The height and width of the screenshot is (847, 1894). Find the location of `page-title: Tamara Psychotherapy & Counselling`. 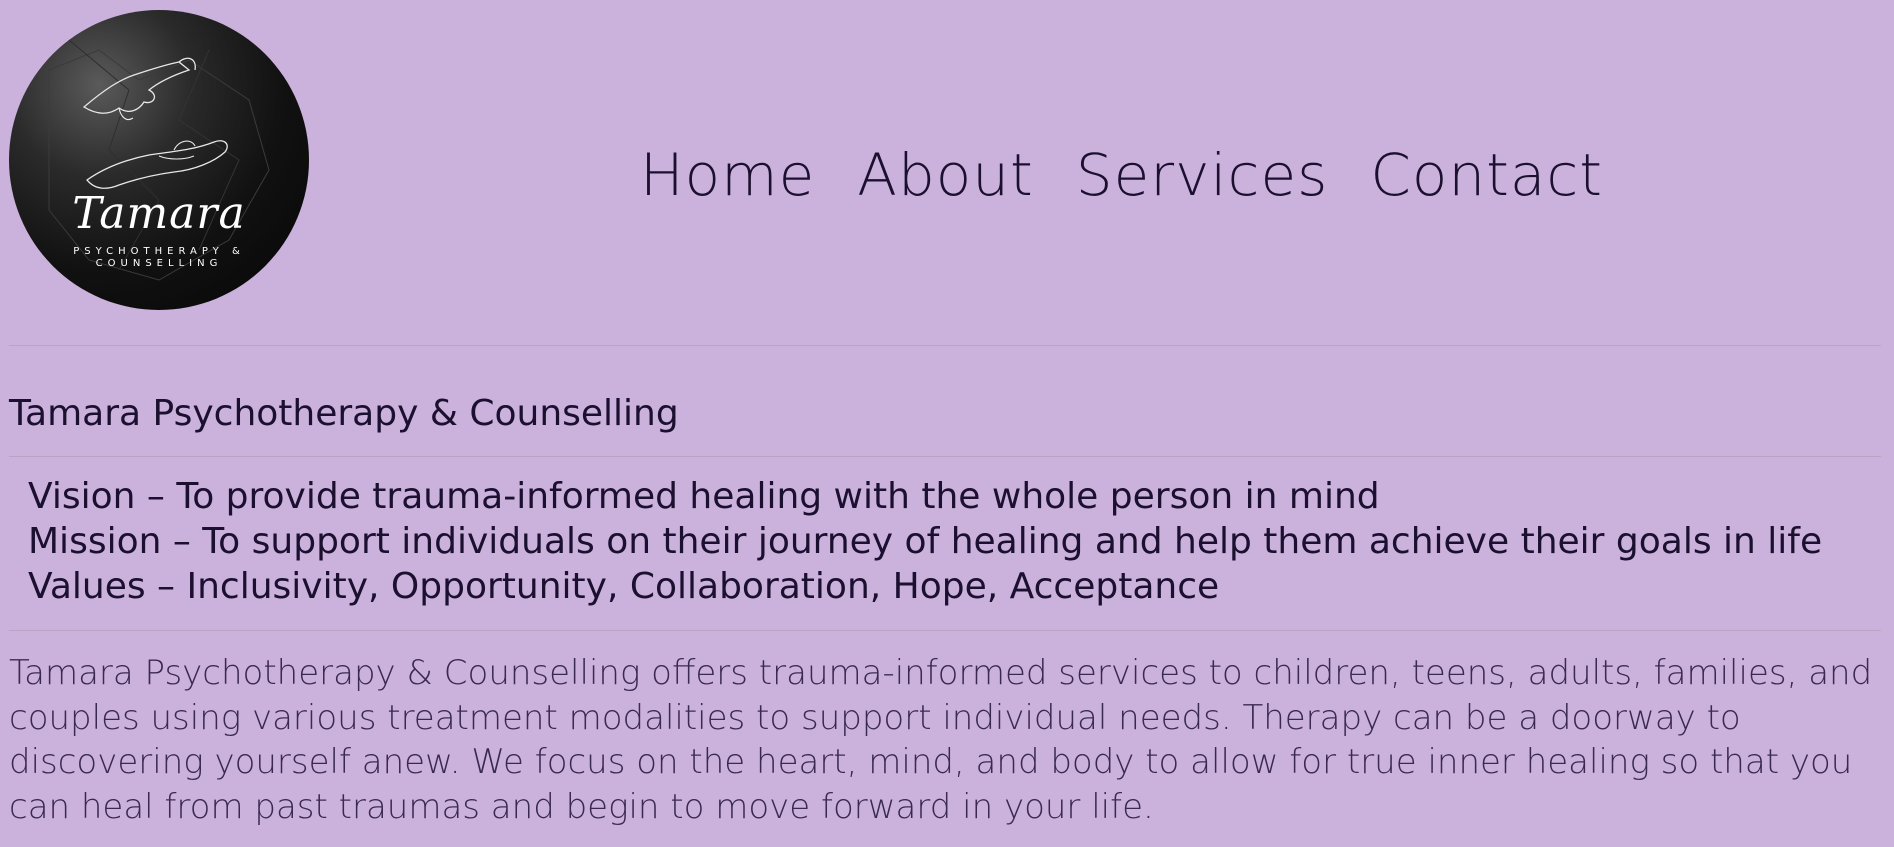

page-title: Tamara Psychotherapy & Counselling is located at coordinates (344, 413).